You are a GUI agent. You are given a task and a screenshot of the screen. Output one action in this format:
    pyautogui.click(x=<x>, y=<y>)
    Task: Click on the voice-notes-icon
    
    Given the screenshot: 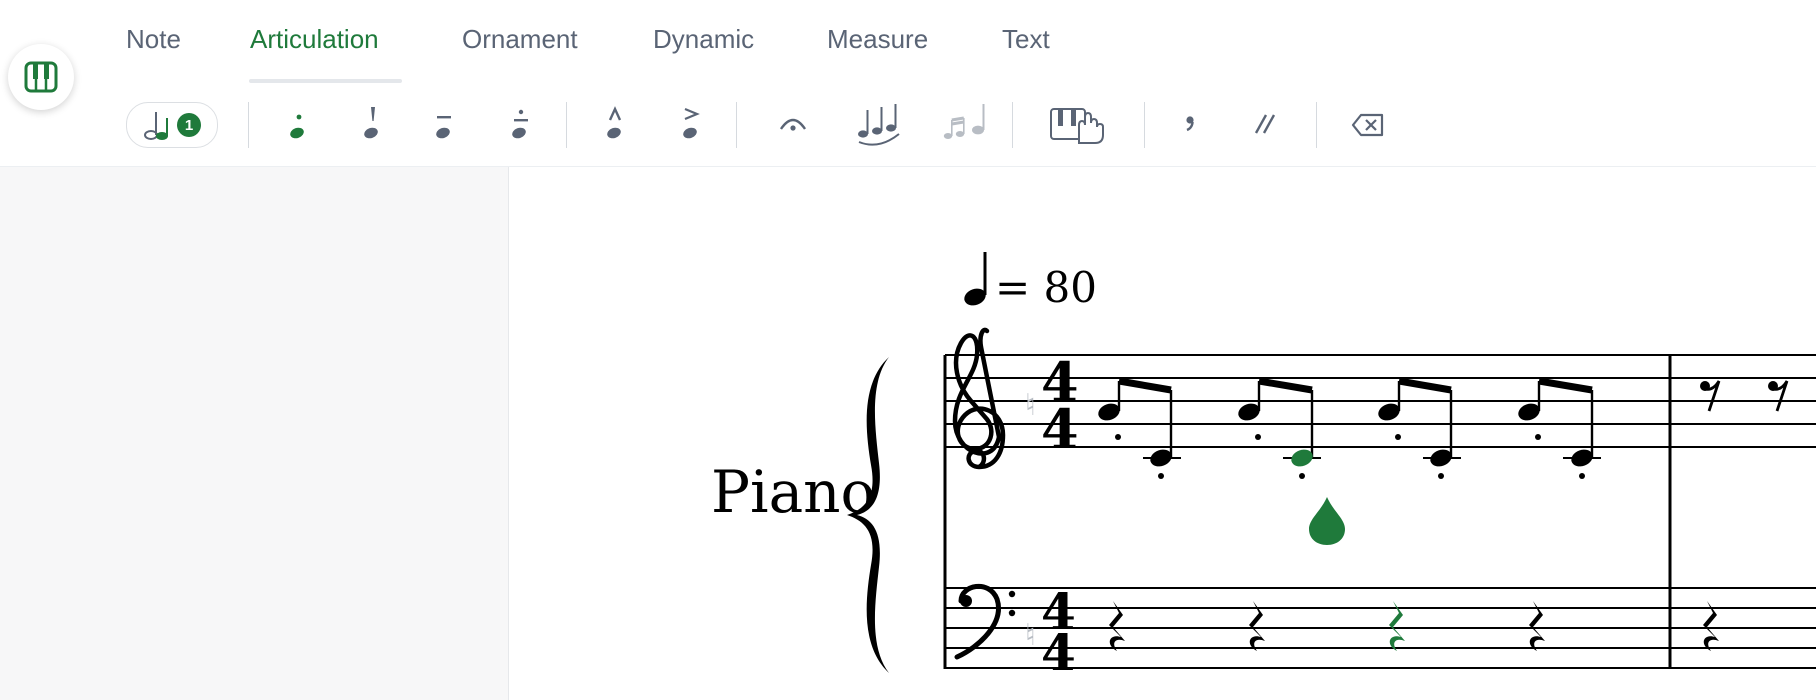 What is the action you would take?
    pyautogui.click(x=156, y=126)
    